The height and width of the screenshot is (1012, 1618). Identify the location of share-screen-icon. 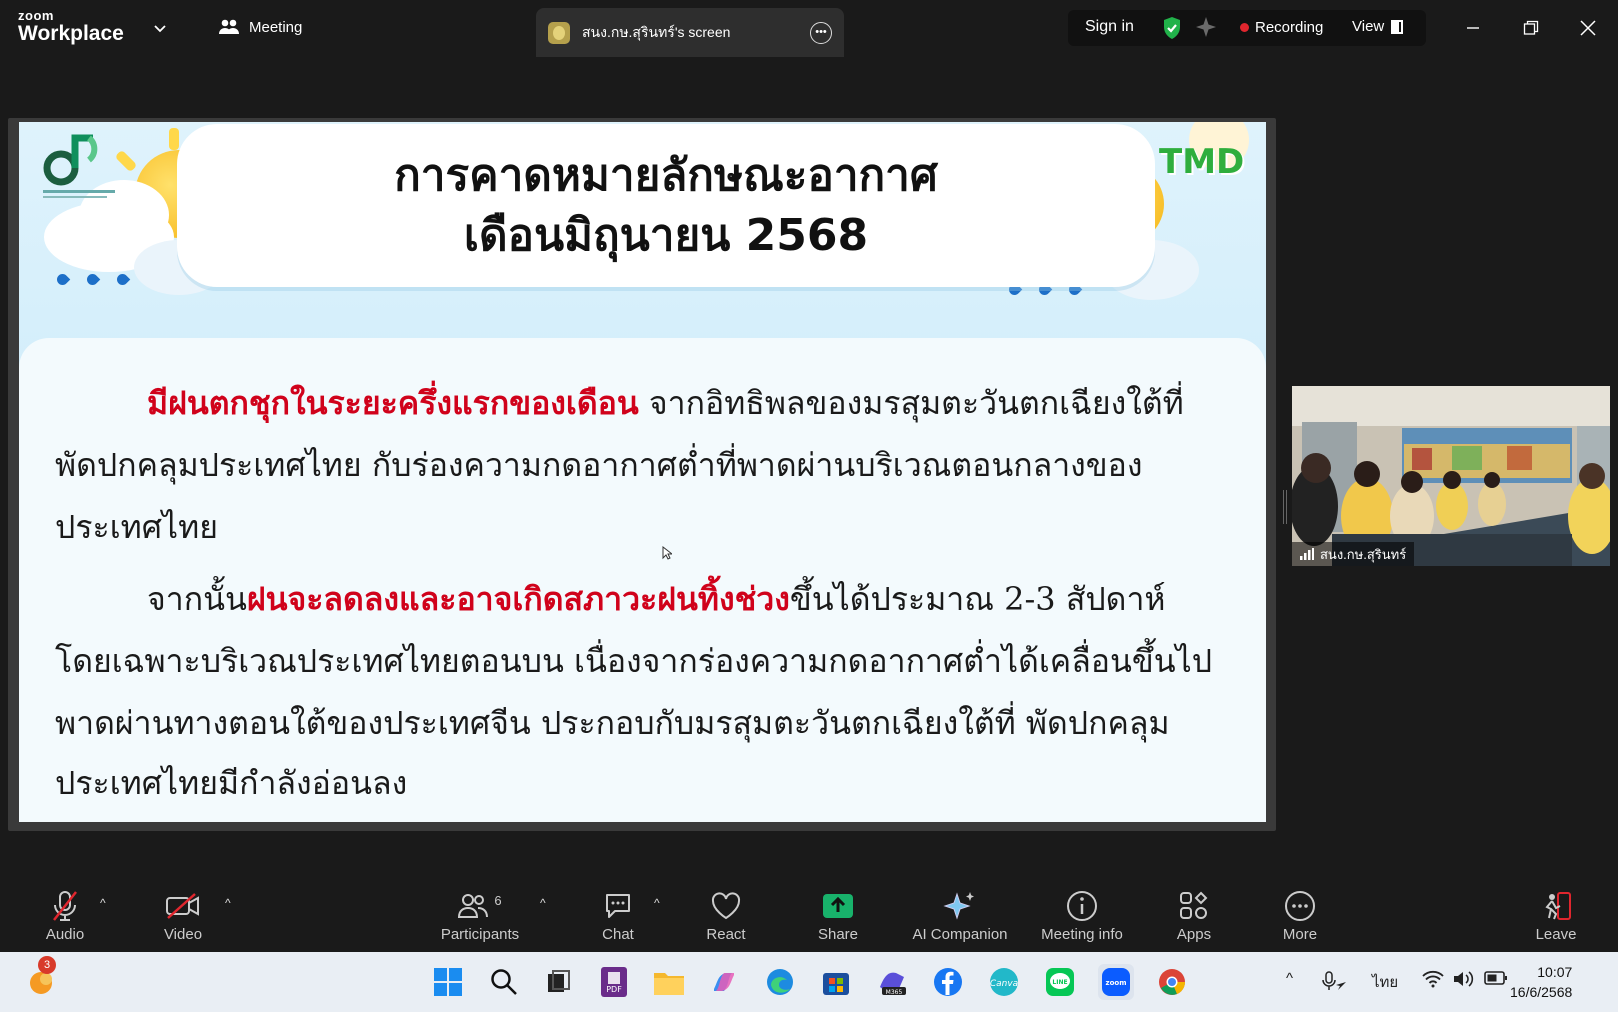
(838, 906).